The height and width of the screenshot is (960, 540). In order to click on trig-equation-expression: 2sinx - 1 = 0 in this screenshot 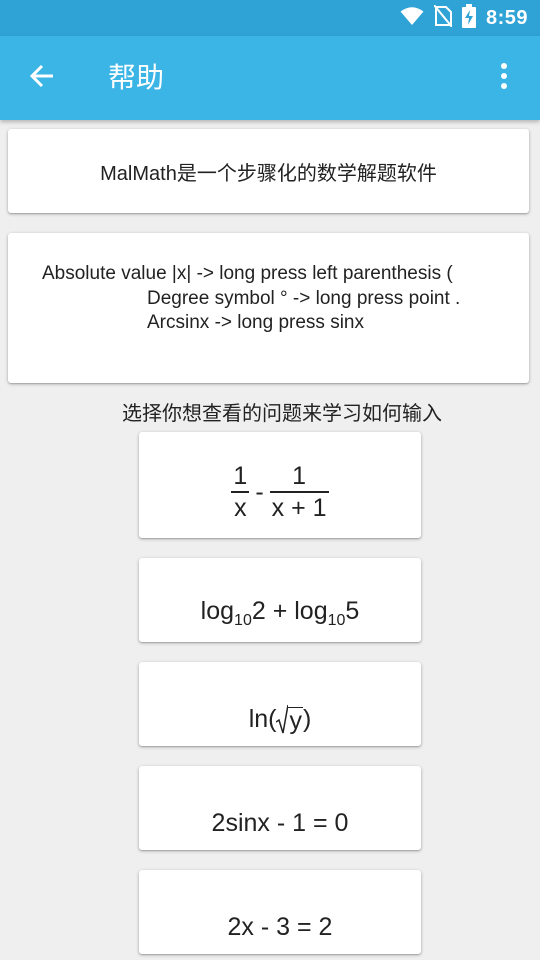, I will do `click(280, 823)`.